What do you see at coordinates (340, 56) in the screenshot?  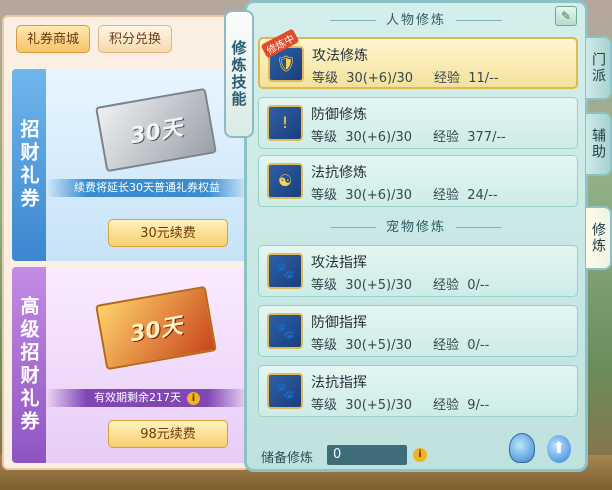 I see `skill-name: 攻法修炼` at bounding box center [340, 56].